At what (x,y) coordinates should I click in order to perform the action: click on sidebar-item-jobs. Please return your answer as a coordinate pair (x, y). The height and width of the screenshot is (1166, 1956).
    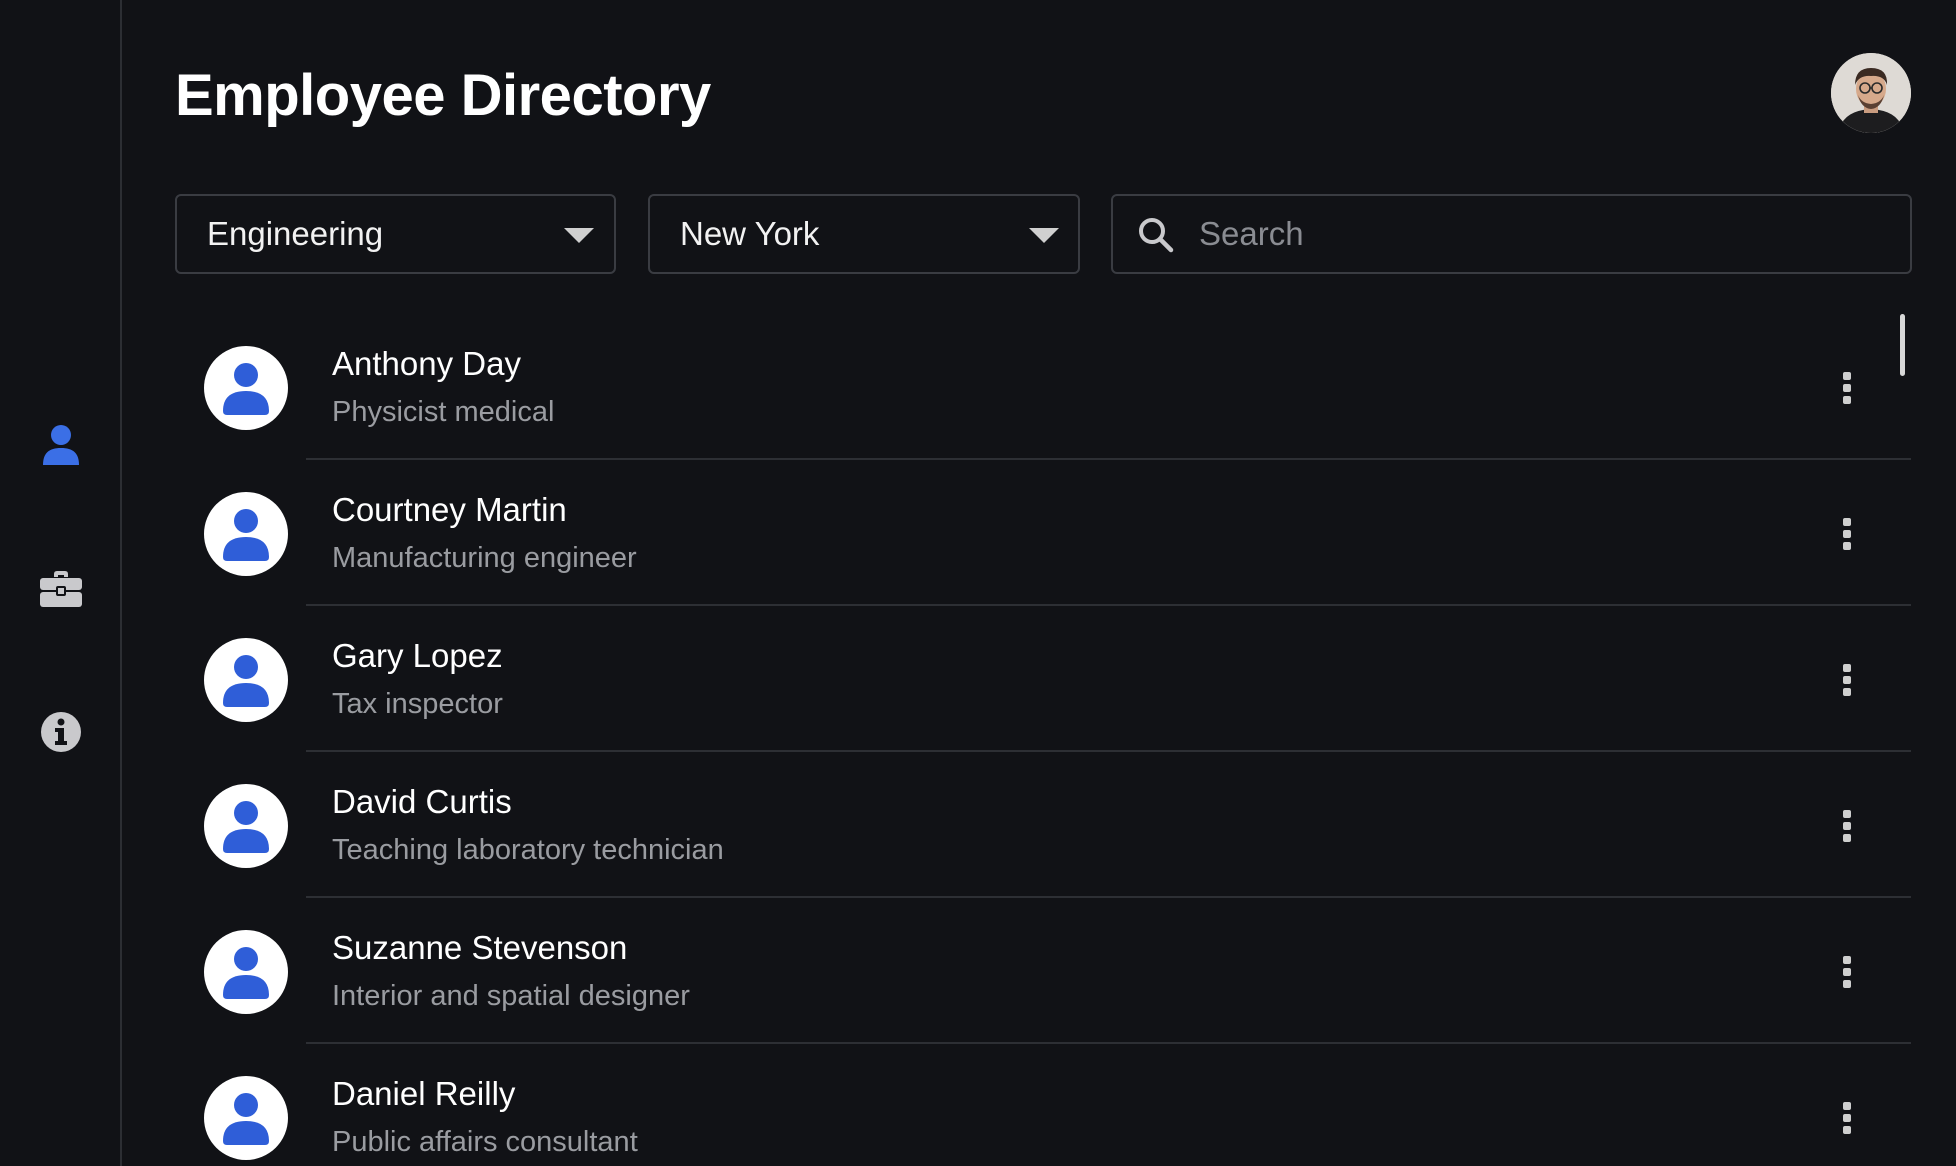
    Looking at the image, I should click on (61, 589).